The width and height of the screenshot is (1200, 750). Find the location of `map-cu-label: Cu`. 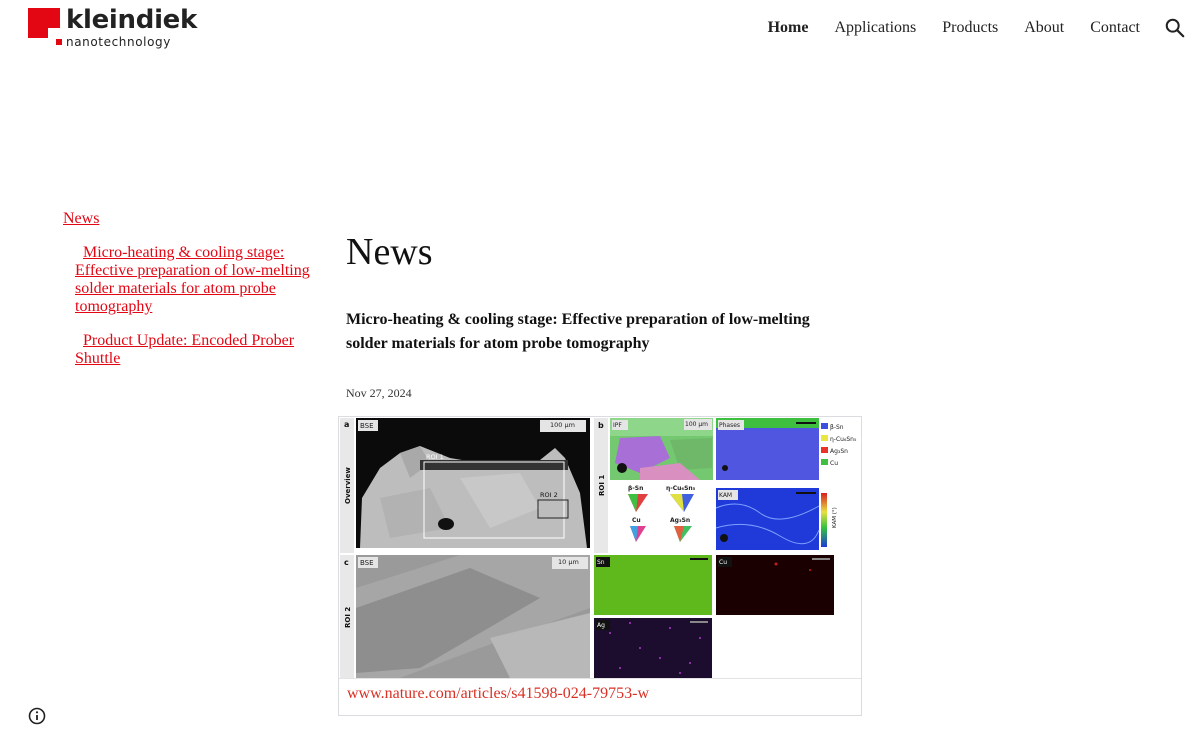

map-cu-label: Cu is located at coordinates (723, 562).